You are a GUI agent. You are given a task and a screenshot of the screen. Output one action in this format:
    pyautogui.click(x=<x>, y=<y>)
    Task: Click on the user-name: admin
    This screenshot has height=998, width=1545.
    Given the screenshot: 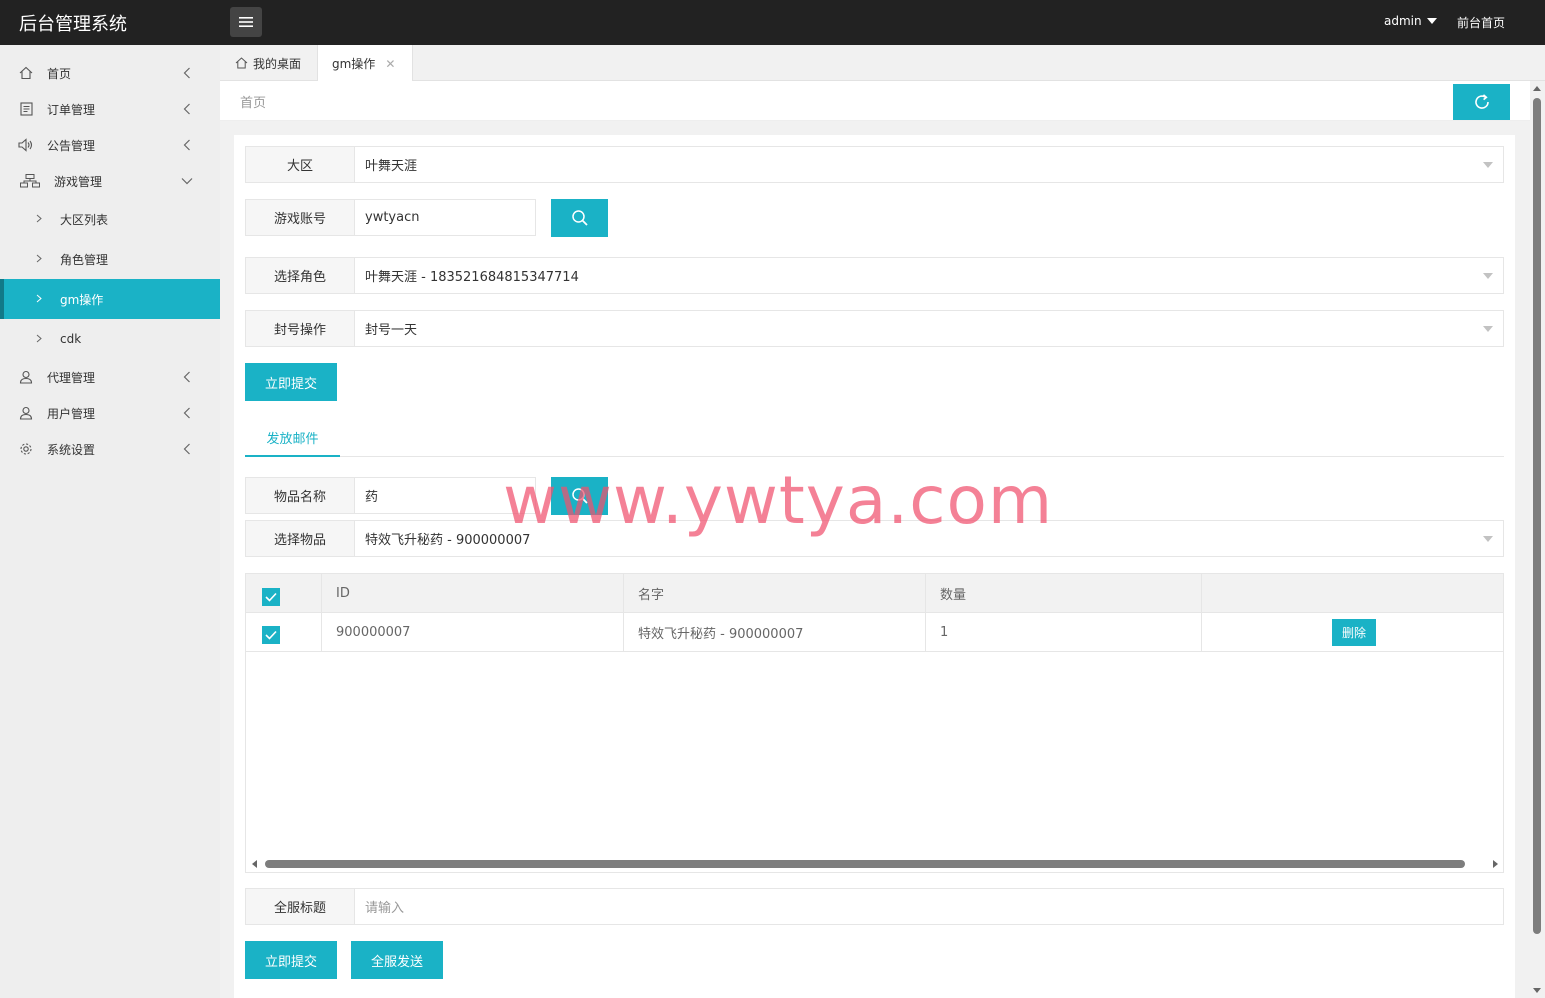 What is the action you would take?
    pyautogui.click(x=1403, y=21)
    